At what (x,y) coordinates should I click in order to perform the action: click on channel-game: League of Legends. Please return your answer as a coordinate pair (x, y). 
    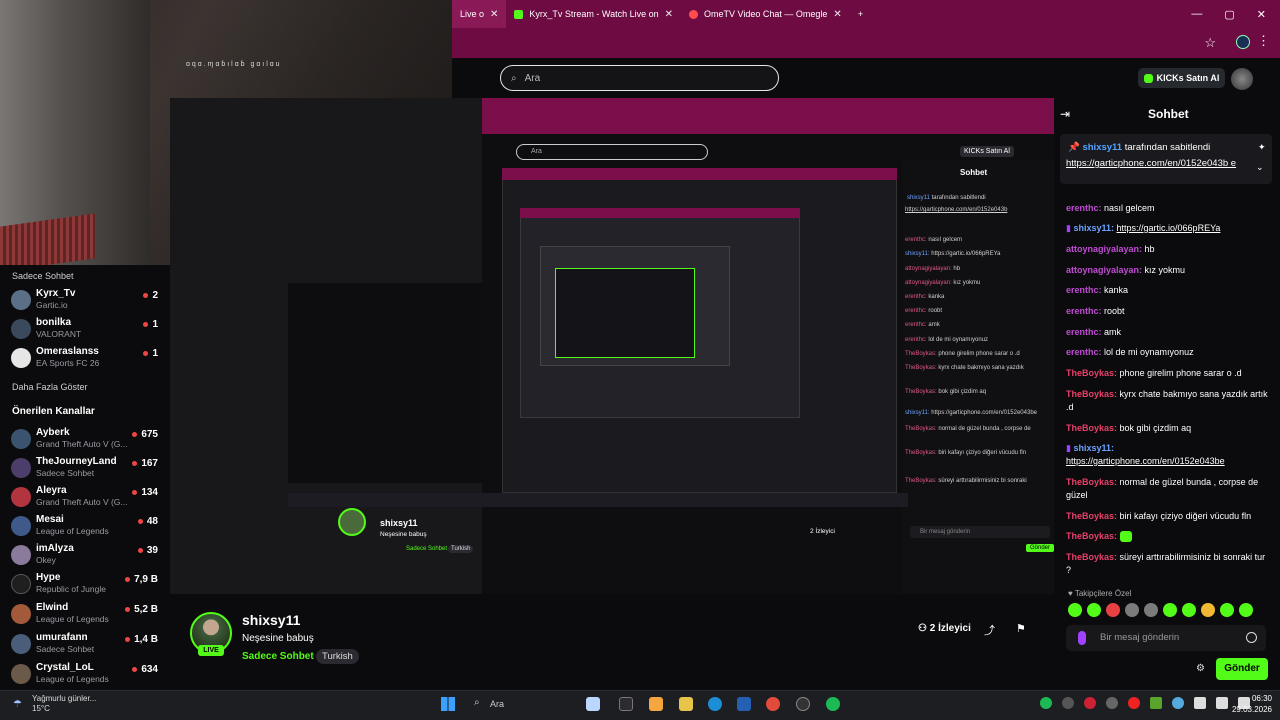
    Looking at the image, I should click on (72, 619).